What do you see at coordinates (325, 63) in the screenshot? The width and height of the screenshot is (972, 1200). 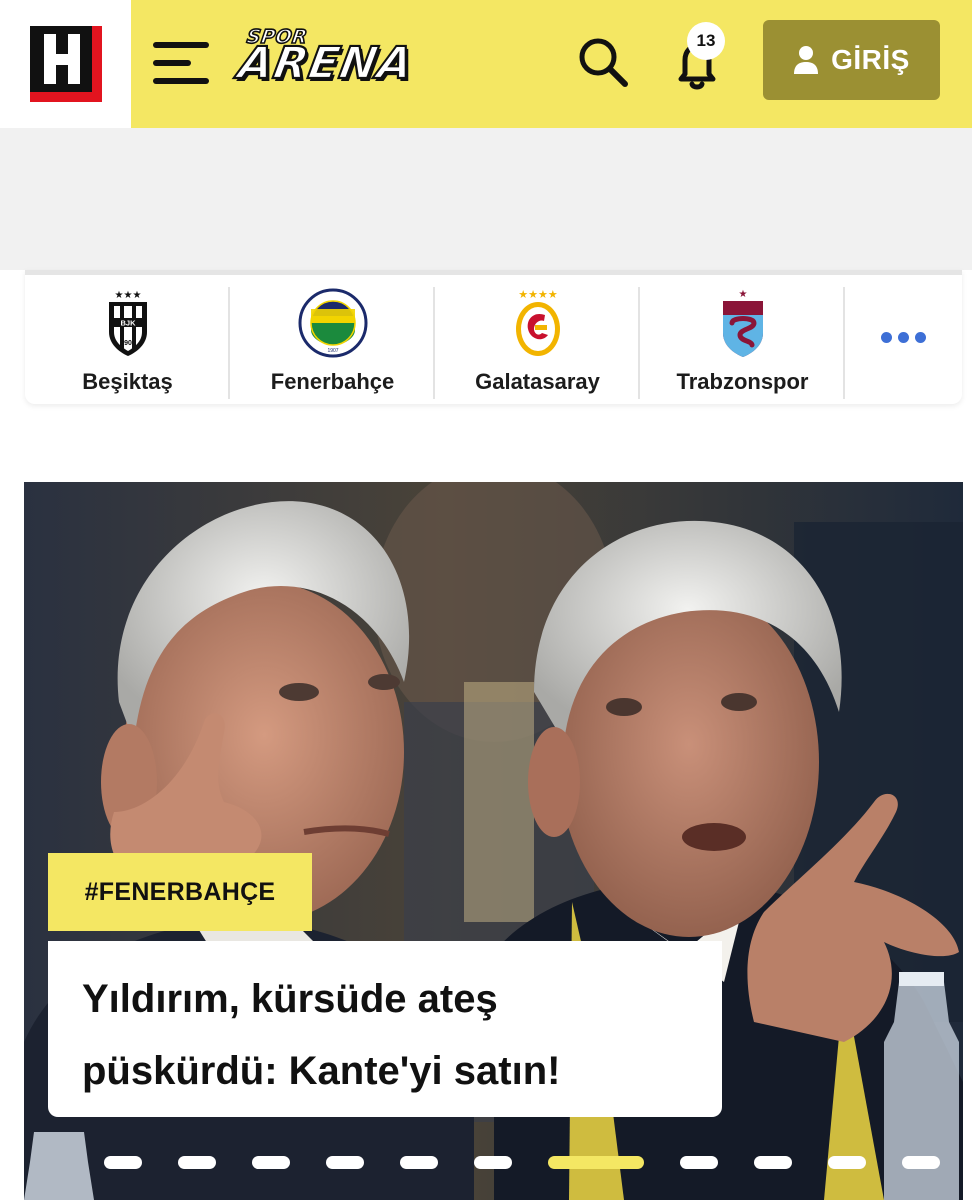 I see `logo-arena-text: ARENA` at bounding box center [325, 63].